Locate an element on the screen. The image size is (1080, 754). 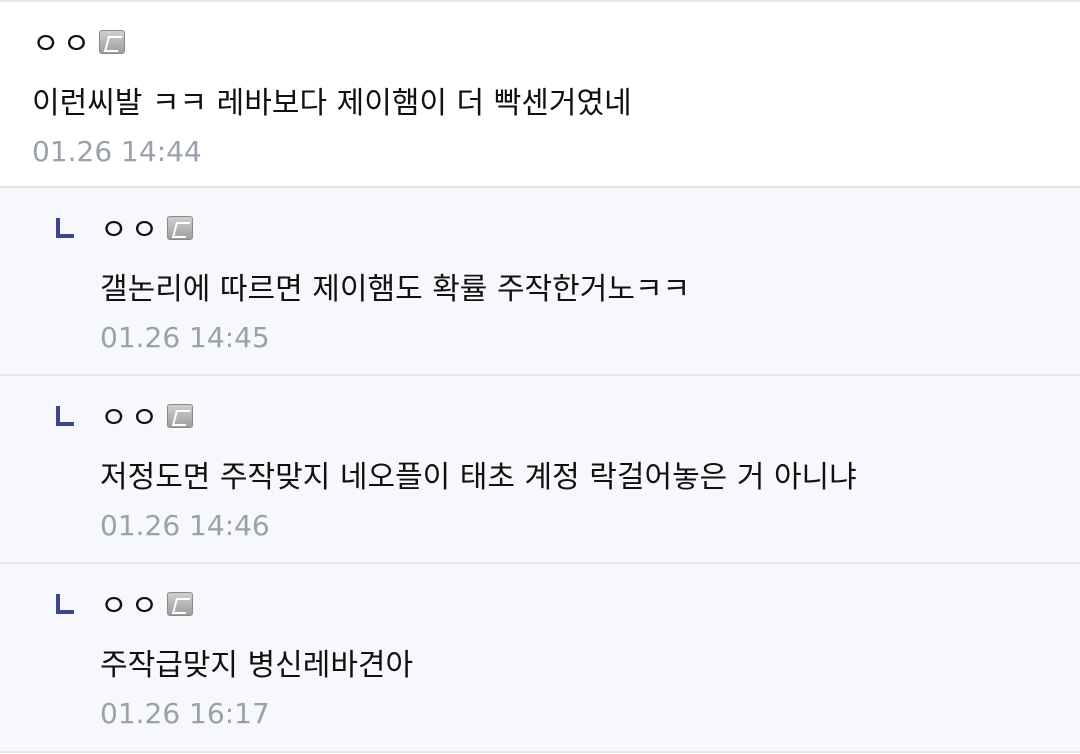
comment-timestamp: 01.26 14:45 is located at coordinates (185, 337).